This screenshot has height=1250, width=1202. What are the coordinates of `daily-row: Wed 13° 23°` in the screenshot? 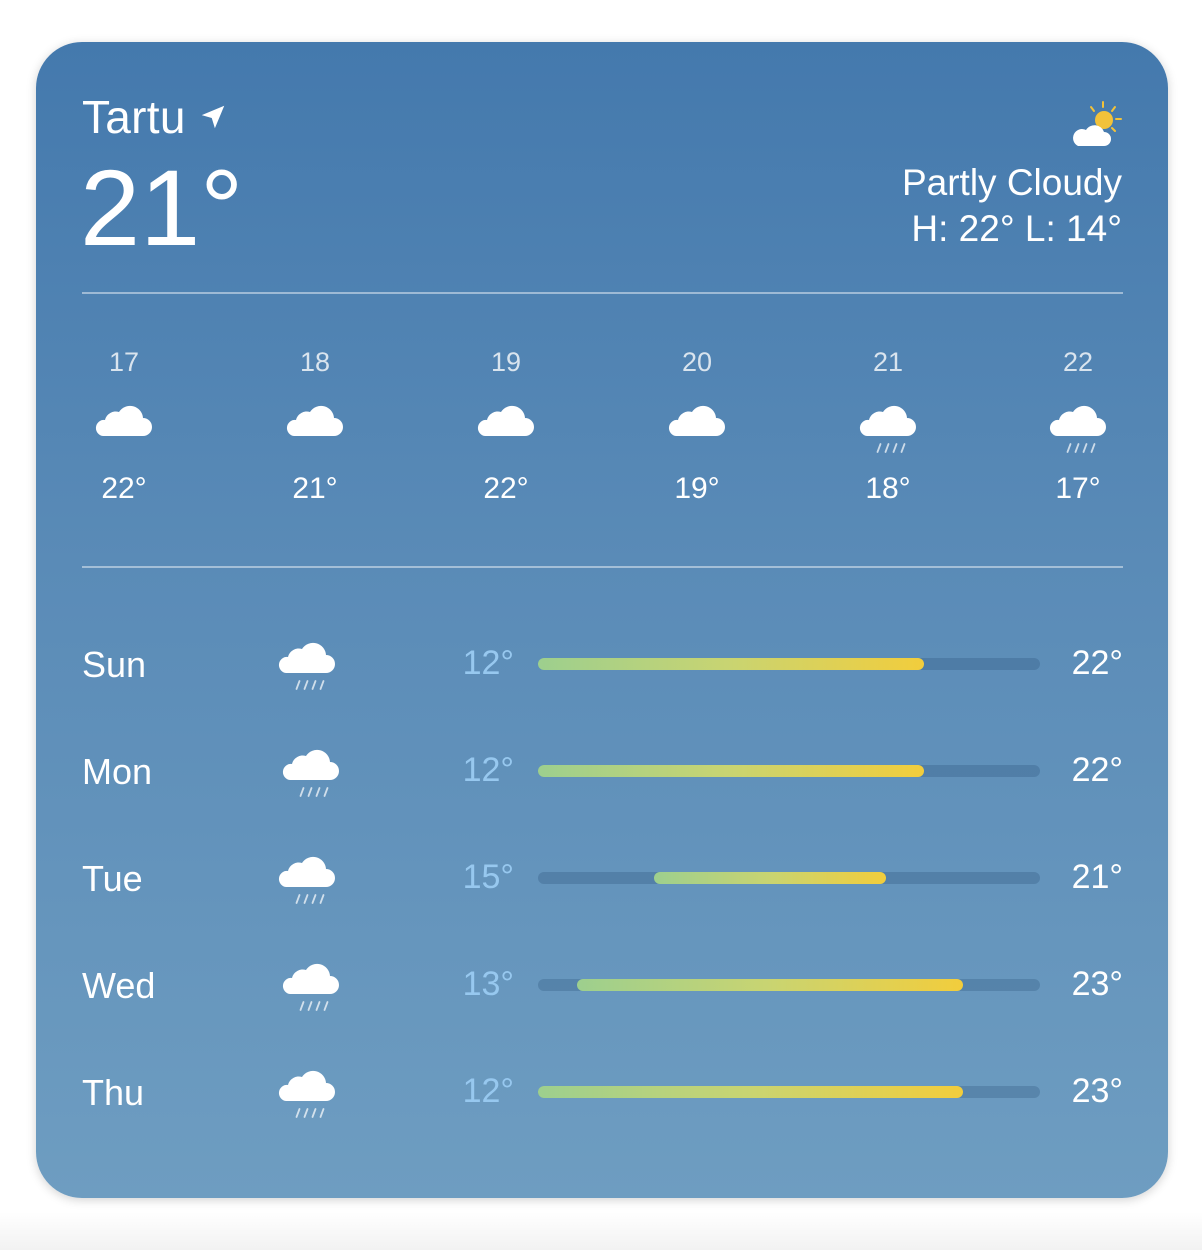 It's located at (602, 987).